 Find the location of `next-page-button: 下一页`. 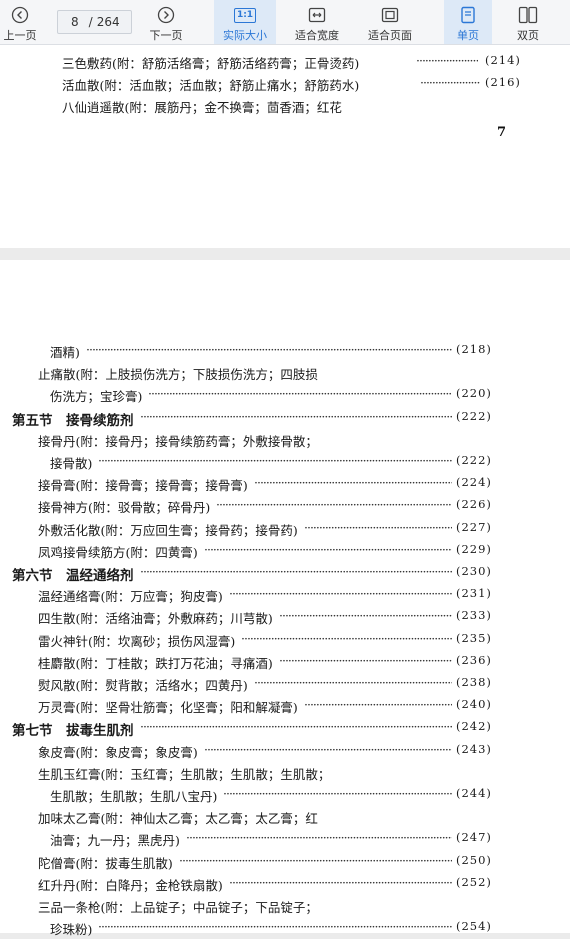

next-page-button: 下一页 is located at coordinates (166, 22).